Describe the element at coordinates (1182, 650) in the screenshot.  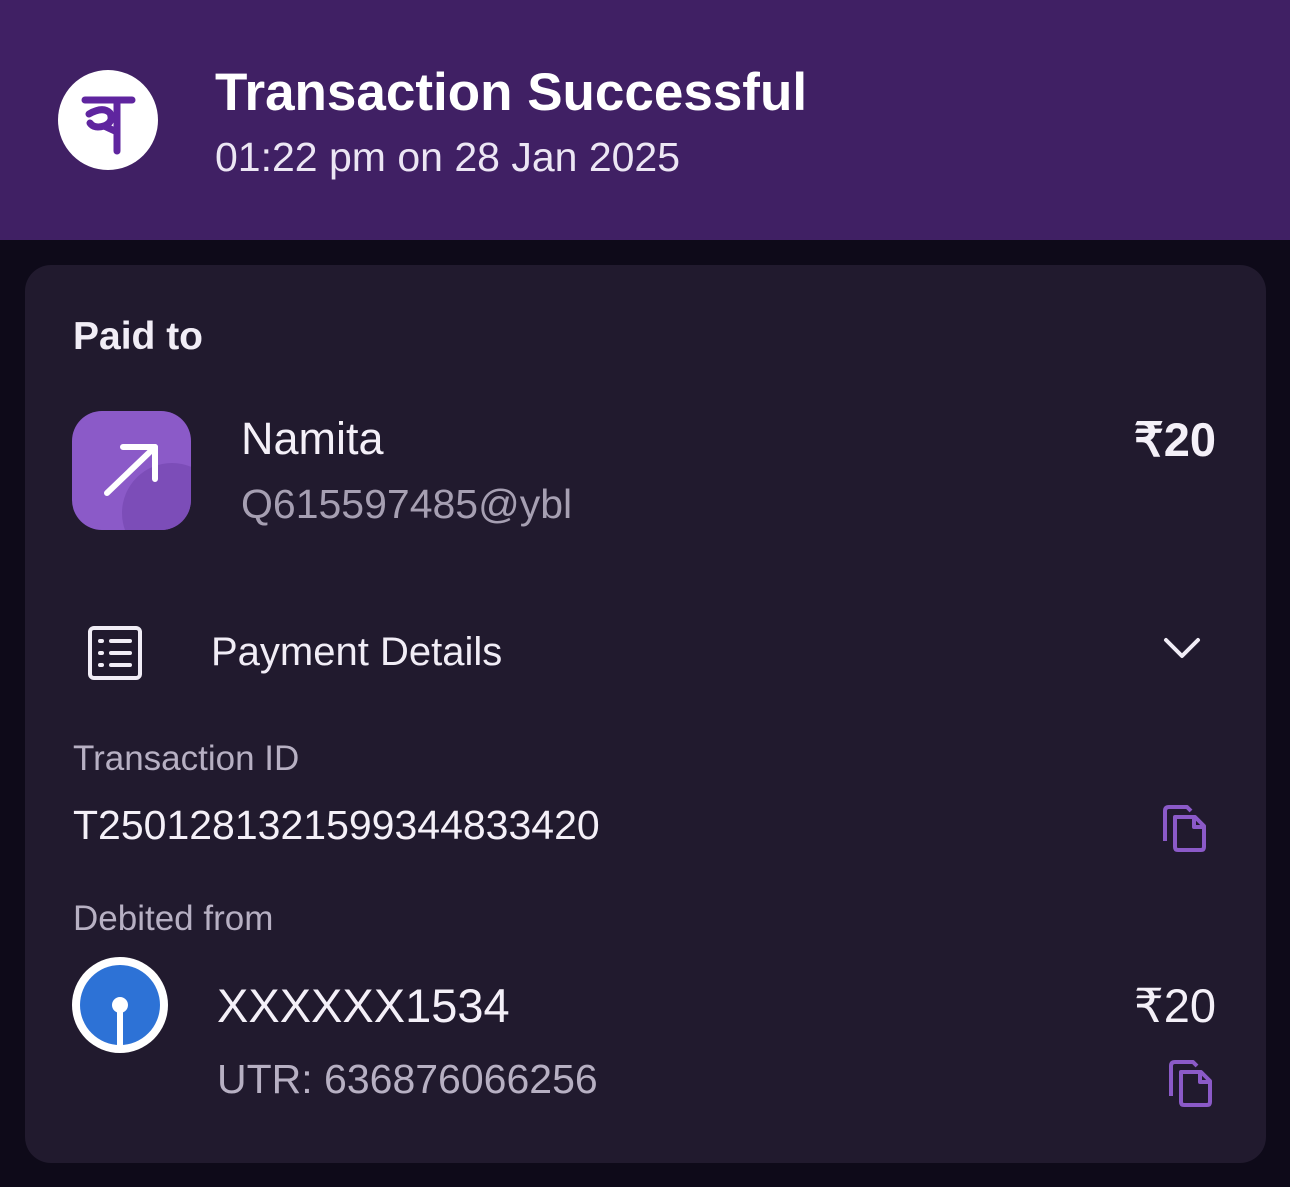
I see `chevron-down-icon` at that location.